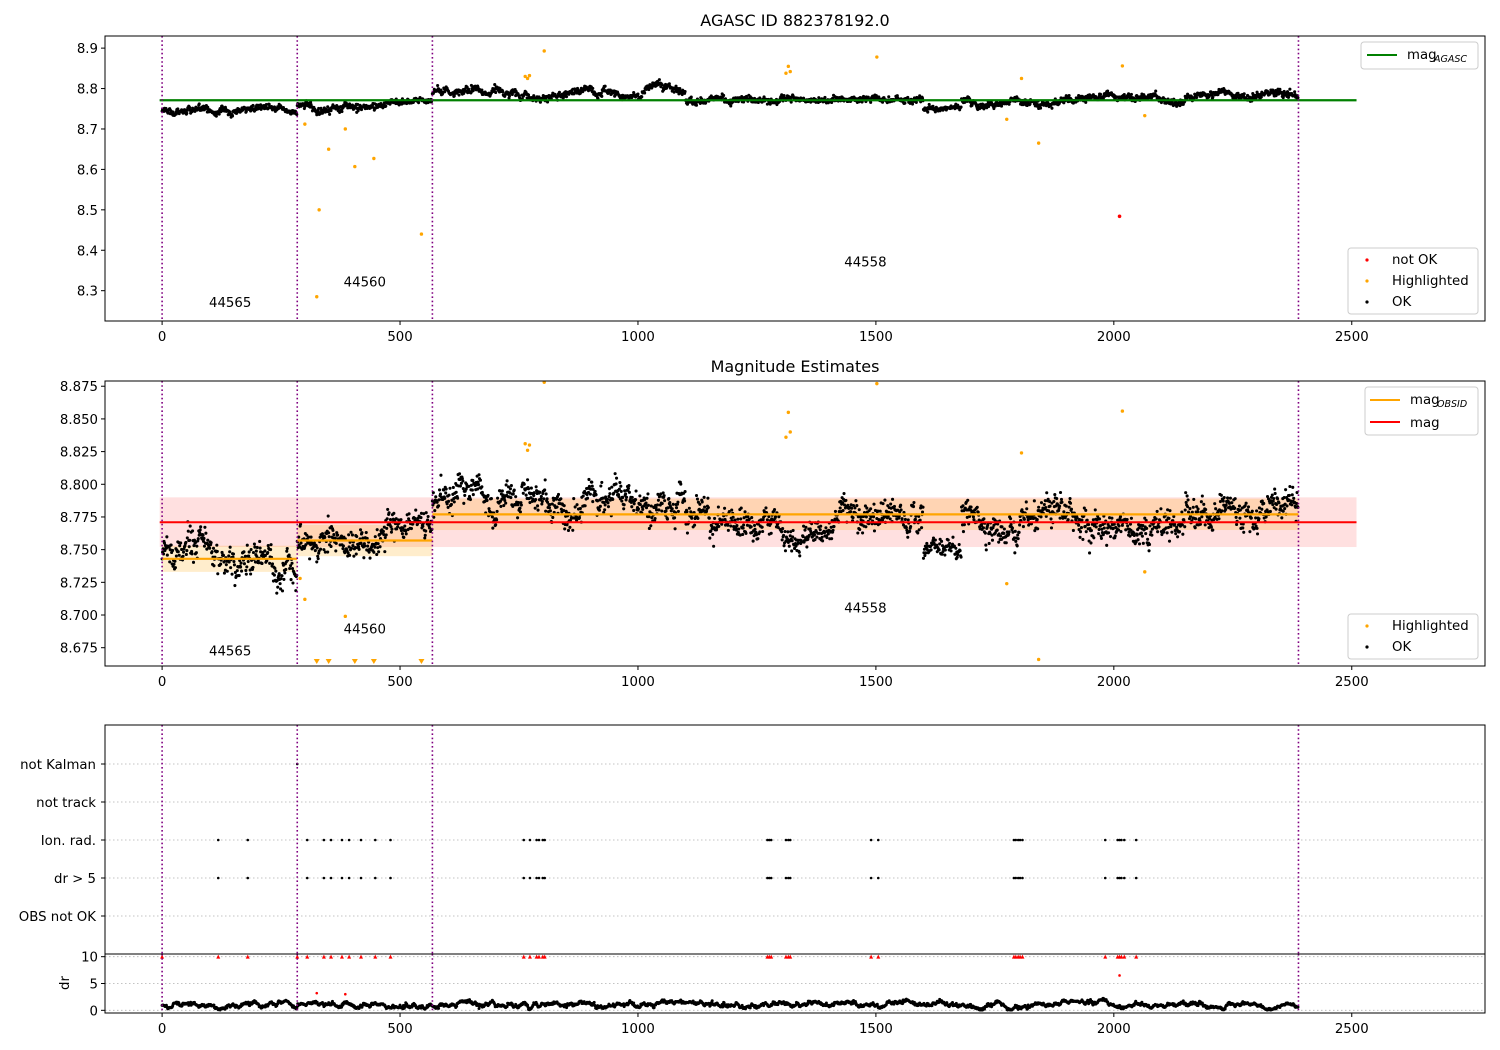  What do you see at coordinates (876, 682) in the screenshot?
I see `x-tick-label: 1500` at bounding box center [876, 682].